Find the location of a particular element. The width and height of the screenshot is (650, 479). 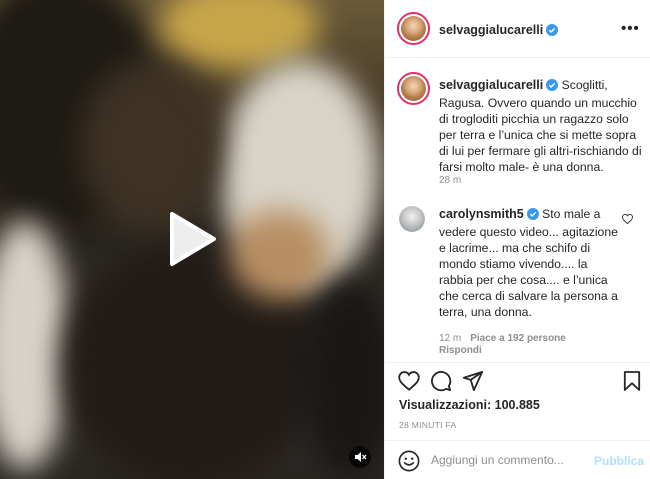

comment-meta: 12 m Piace a 192 persone is located at coordinates (507, 338).